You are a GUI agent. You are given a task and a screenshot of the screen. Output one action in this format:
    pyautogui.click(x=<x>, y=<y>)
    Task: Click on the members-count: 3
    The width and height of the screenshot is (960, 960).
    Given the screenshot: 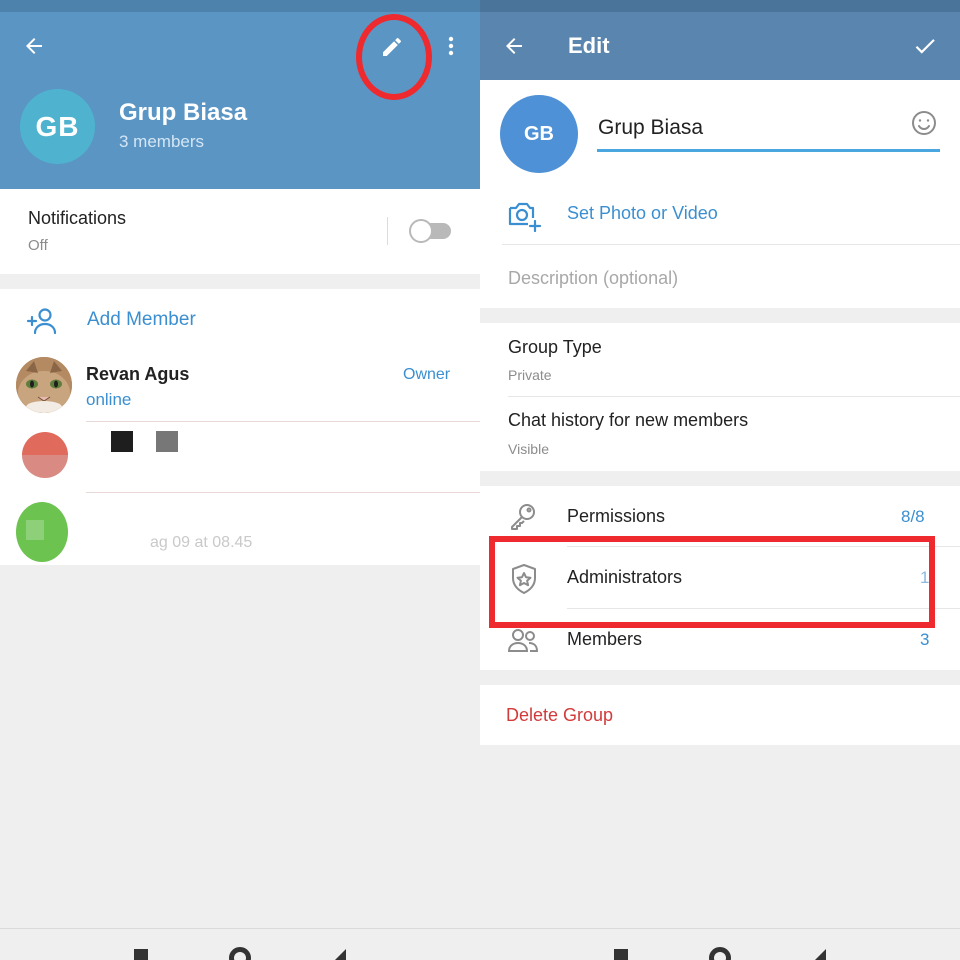 What is the action you would take?
    pyautogui.click(x=925, y=639)
    